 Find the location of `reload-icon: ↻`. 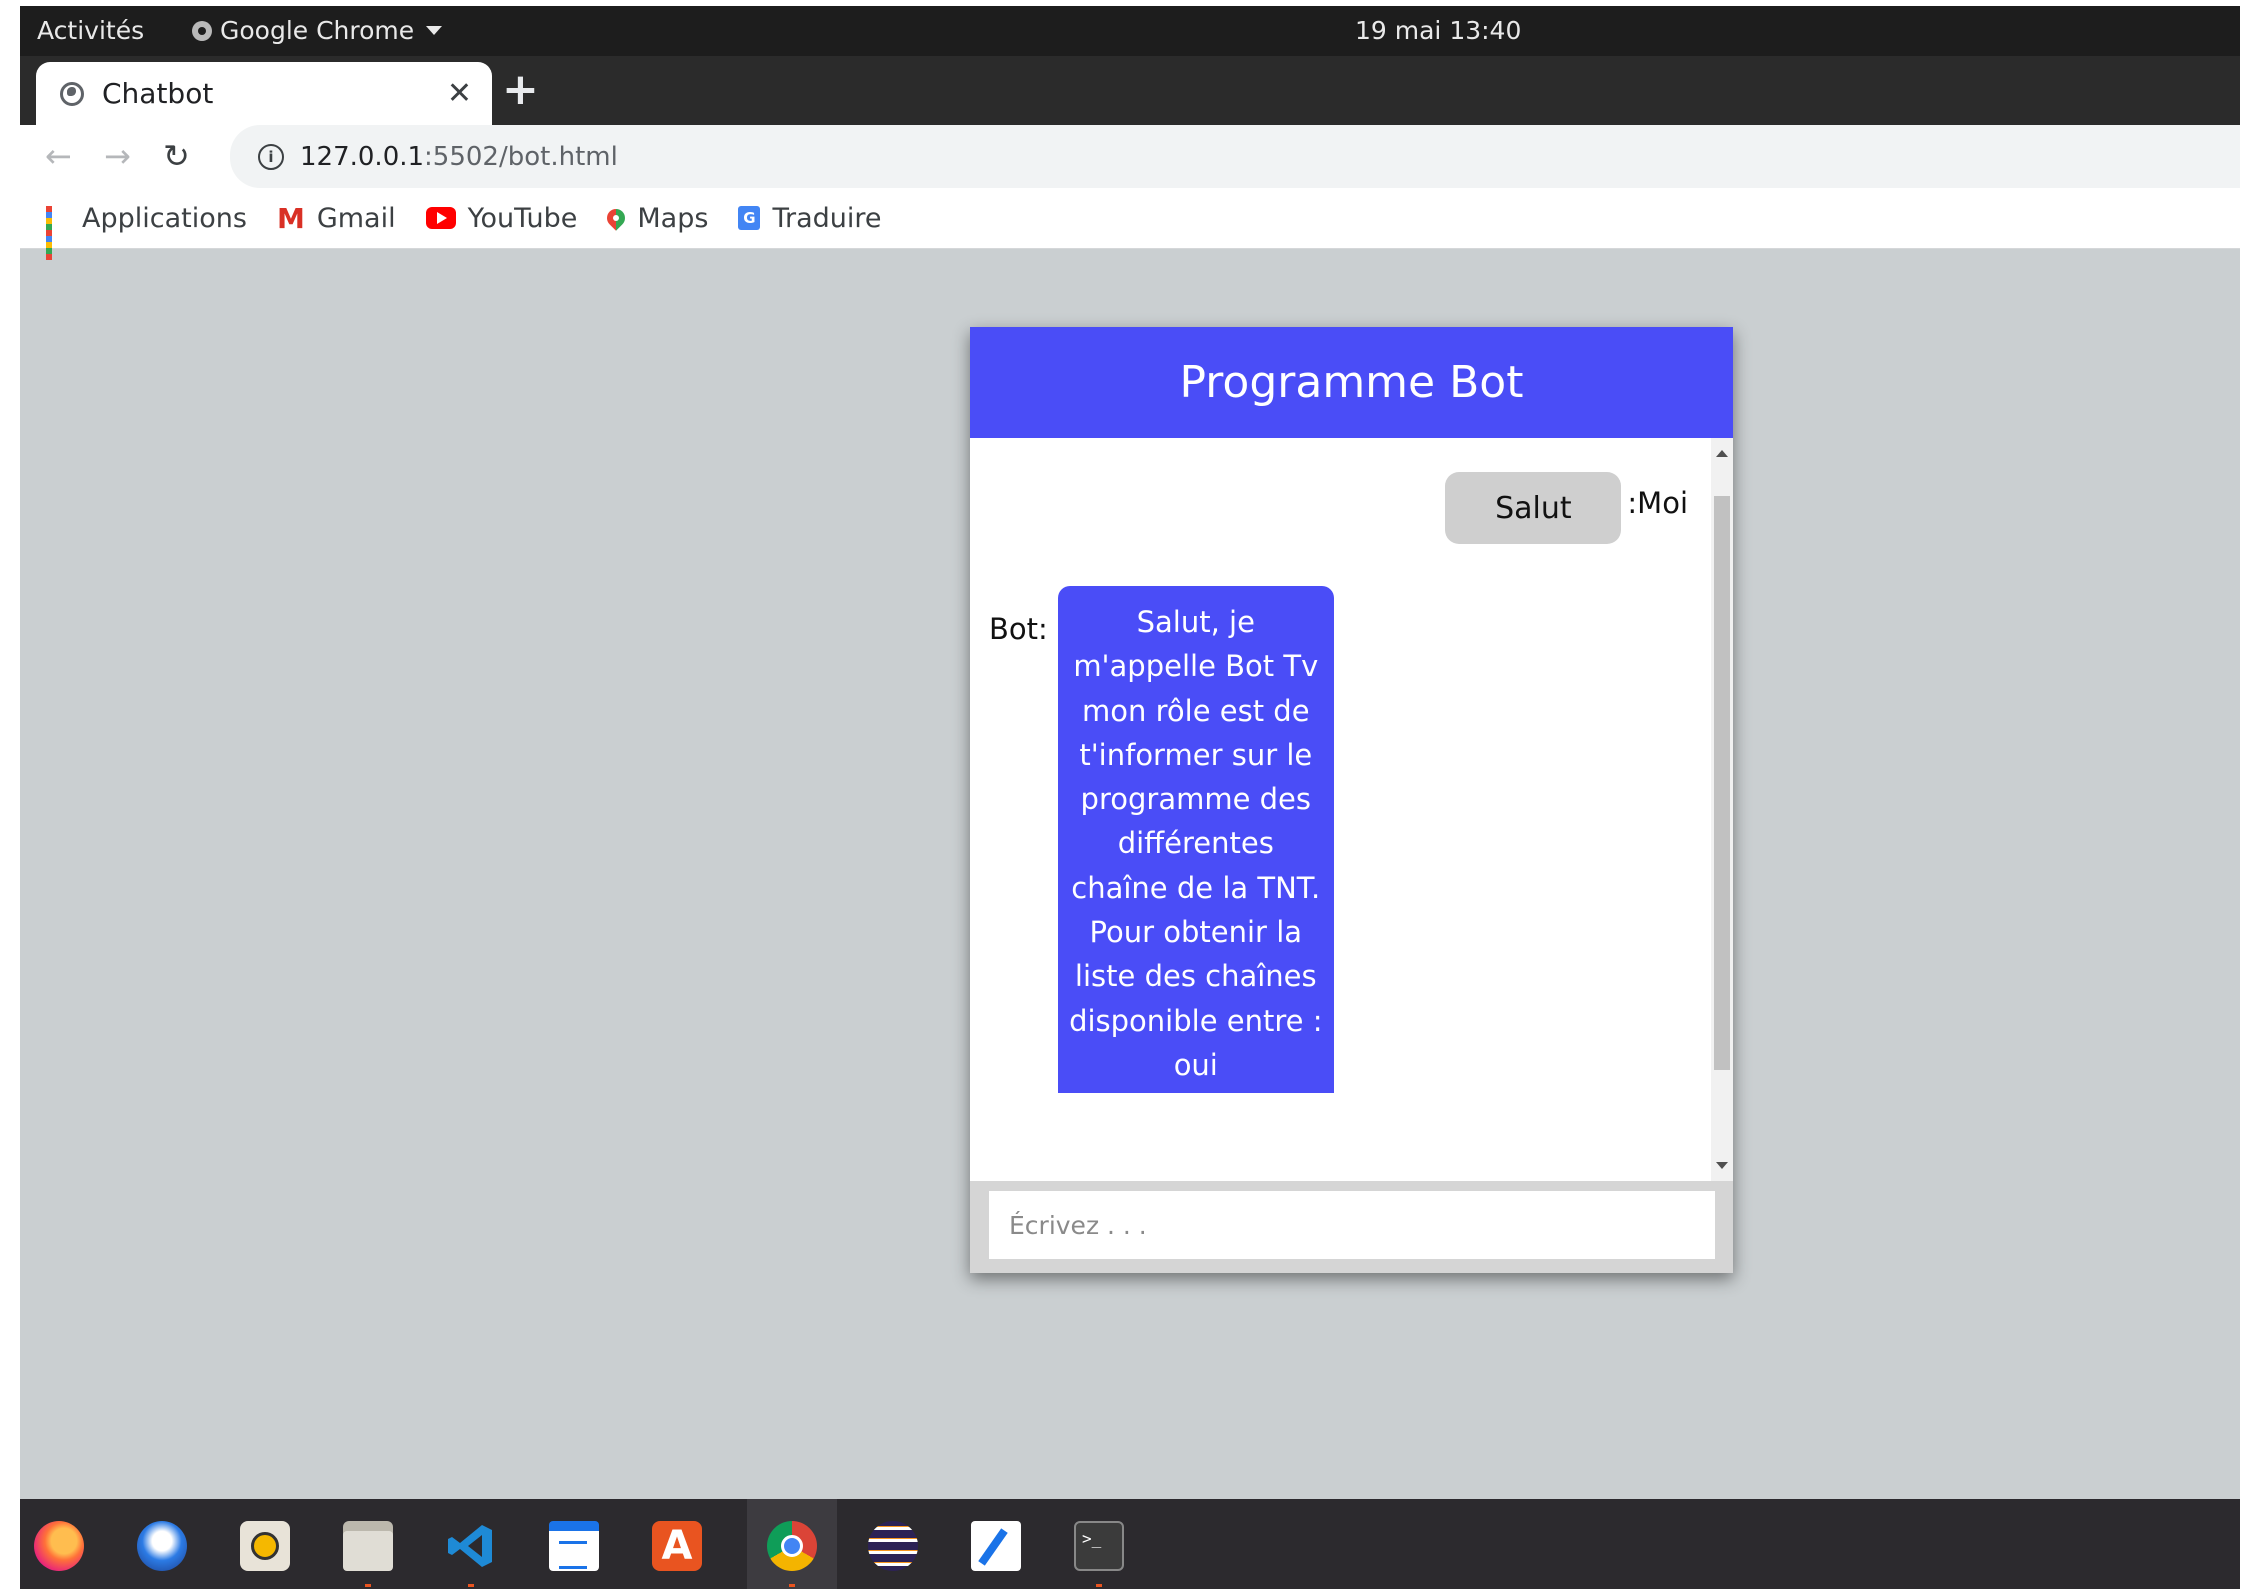

reload-icon: ↻ is located at coordinates (176, 156).